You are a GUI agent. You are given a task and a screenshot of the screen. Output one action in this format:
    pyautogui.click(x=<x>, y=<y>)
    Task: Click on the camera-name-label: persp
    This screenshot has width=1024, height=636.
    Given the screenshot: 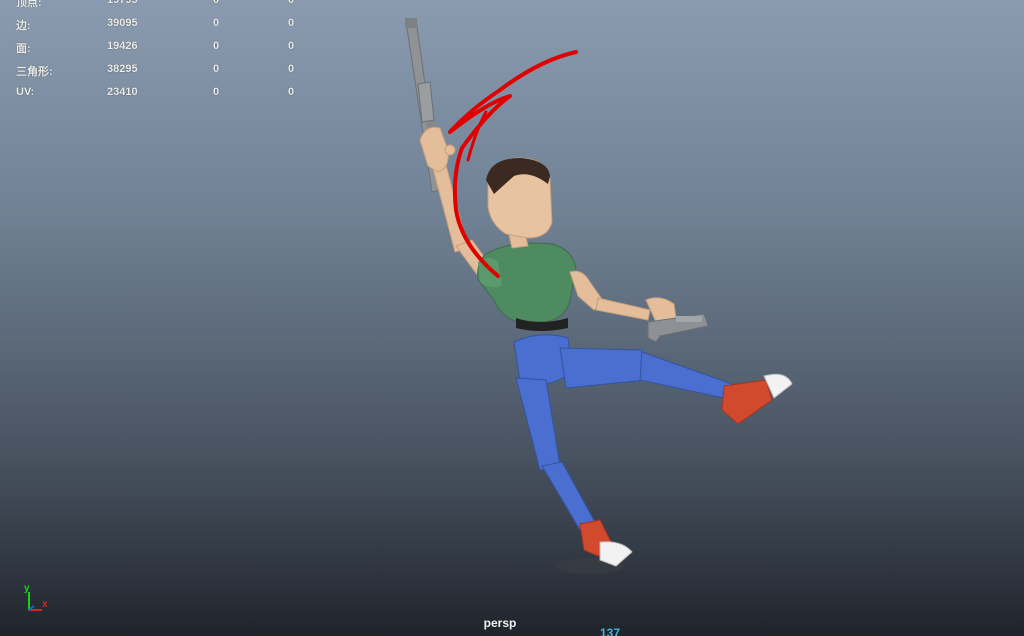 What is the action you would take?
    pyautogui.click(x=500, y=623)
    